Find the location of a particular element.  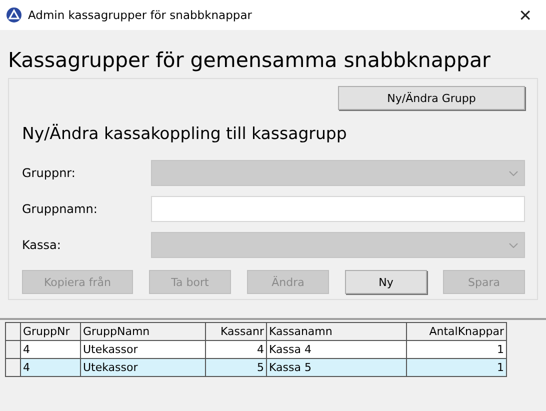

window-title: Admin kassagrupper för snabbknappar is located at coordinates (140, 15).